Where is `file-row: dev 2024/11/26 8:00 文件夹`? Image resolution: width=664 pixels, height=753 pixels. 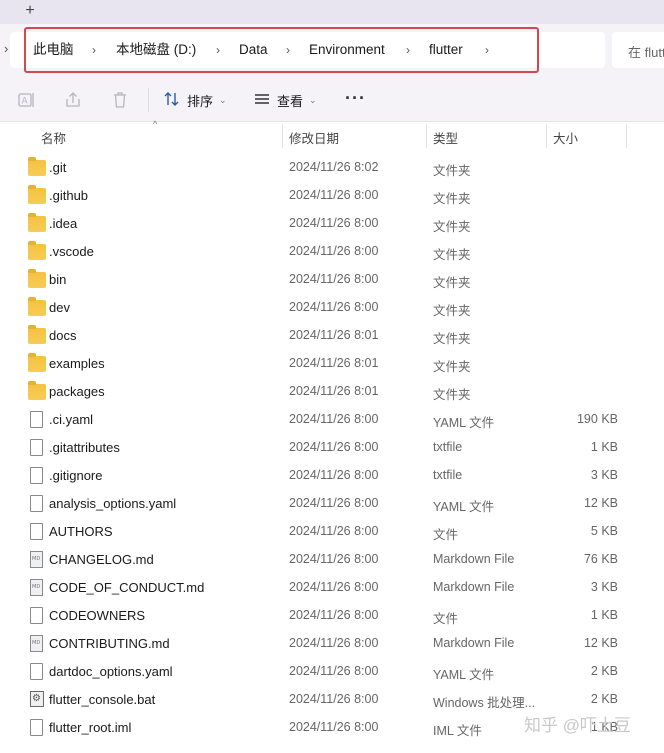 file-row: dev 2024/11/26 8:00 文件夹 is located at coordinates (332, 308).